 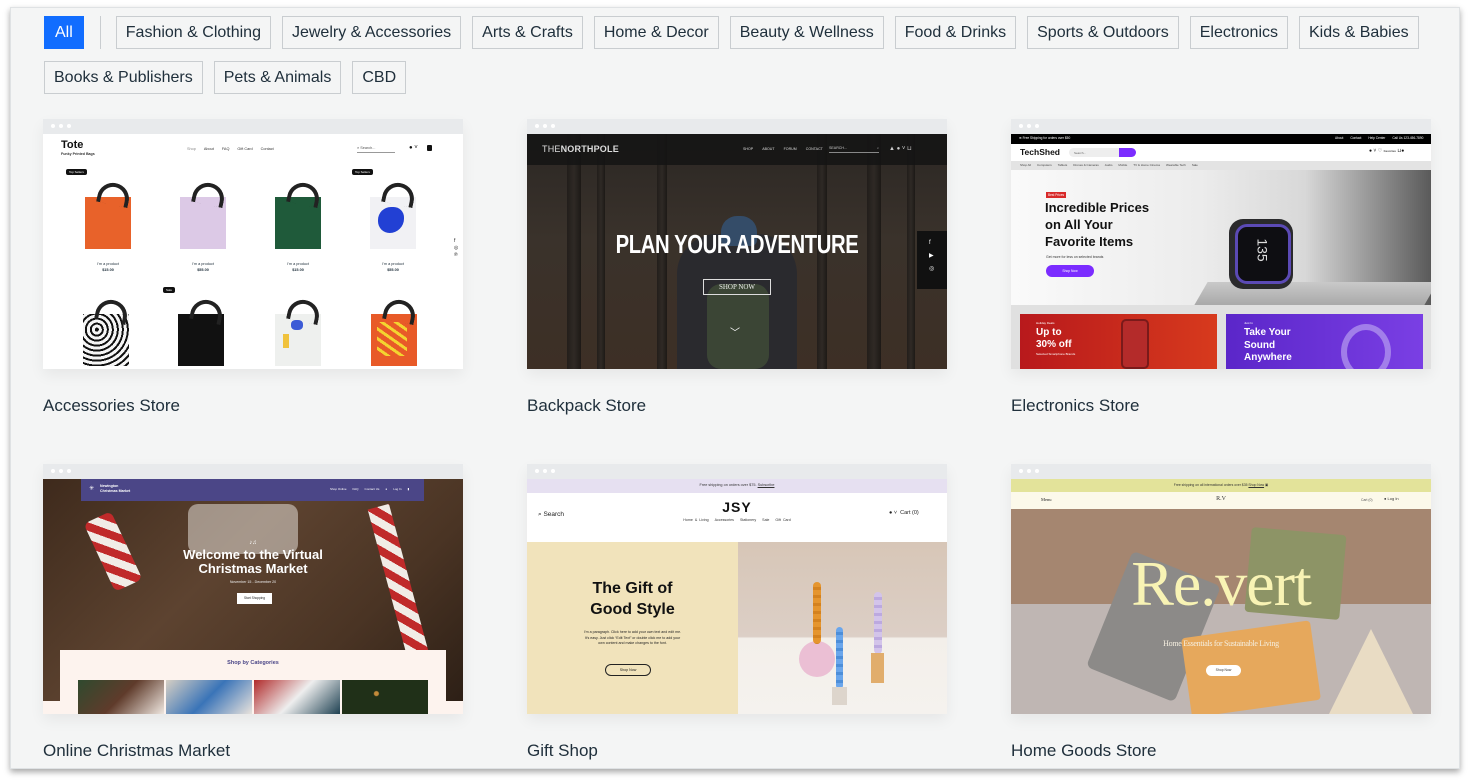 I want to click on preview-headline: Re.vert, so click(x=1221, y=583).